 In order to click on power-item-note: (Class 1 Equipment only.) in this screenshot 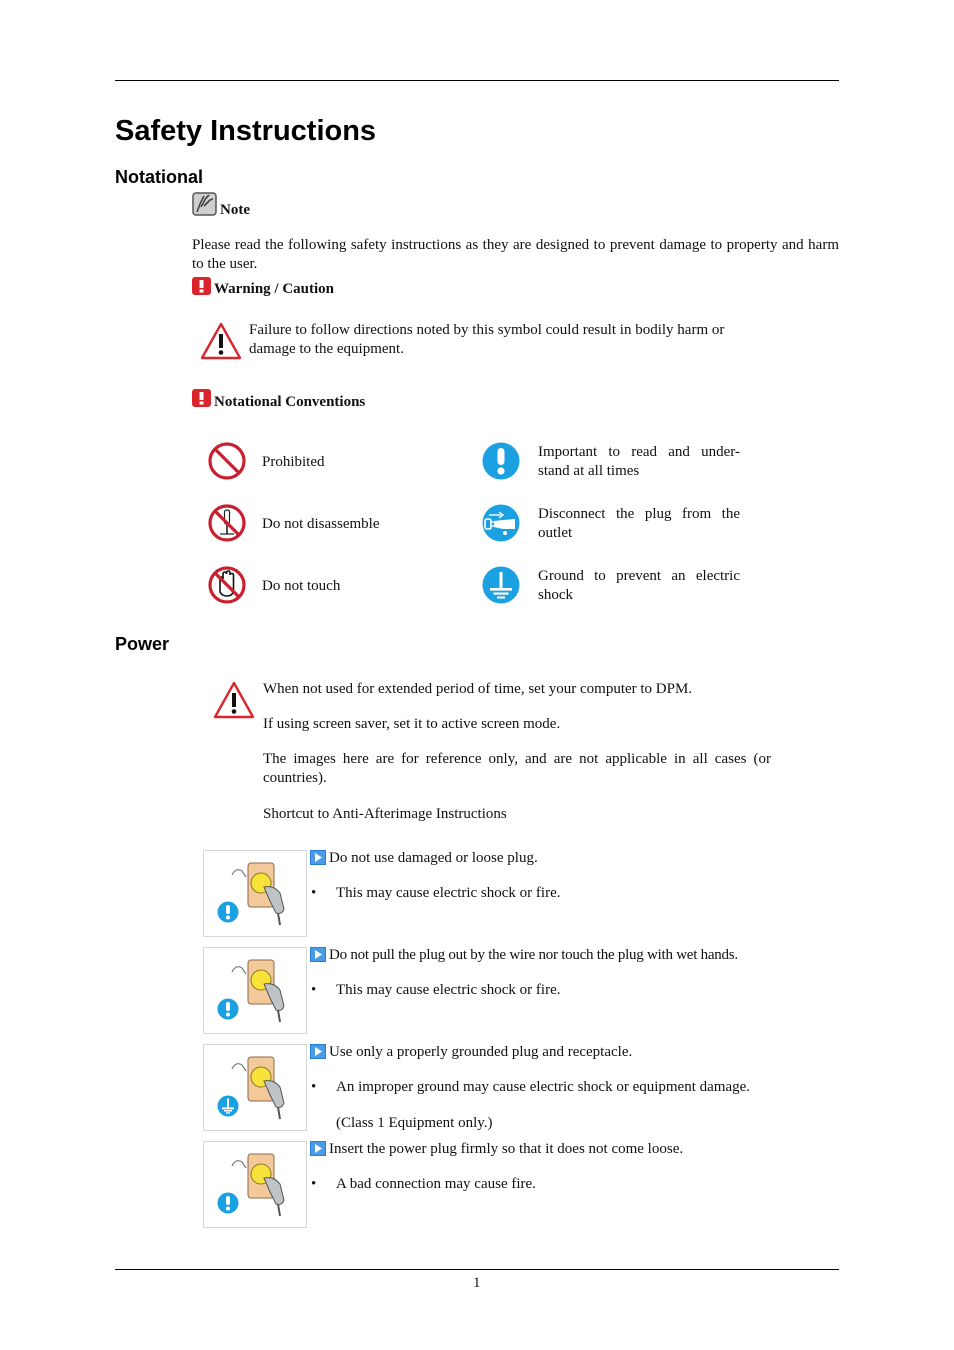, I will do `click(414, 1123)`.